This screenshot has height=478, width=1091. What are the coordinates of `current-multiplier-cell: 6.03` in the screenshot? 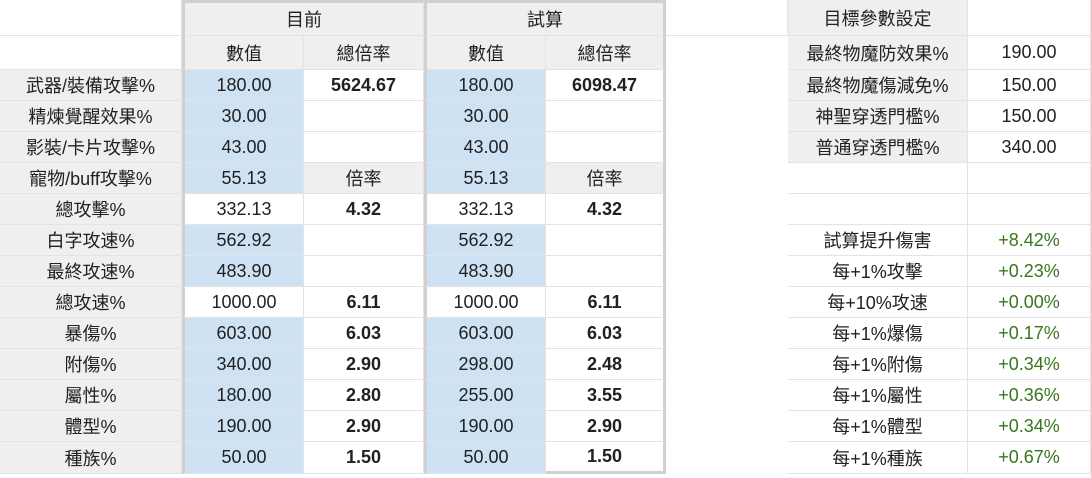 It's located at (364, 333).